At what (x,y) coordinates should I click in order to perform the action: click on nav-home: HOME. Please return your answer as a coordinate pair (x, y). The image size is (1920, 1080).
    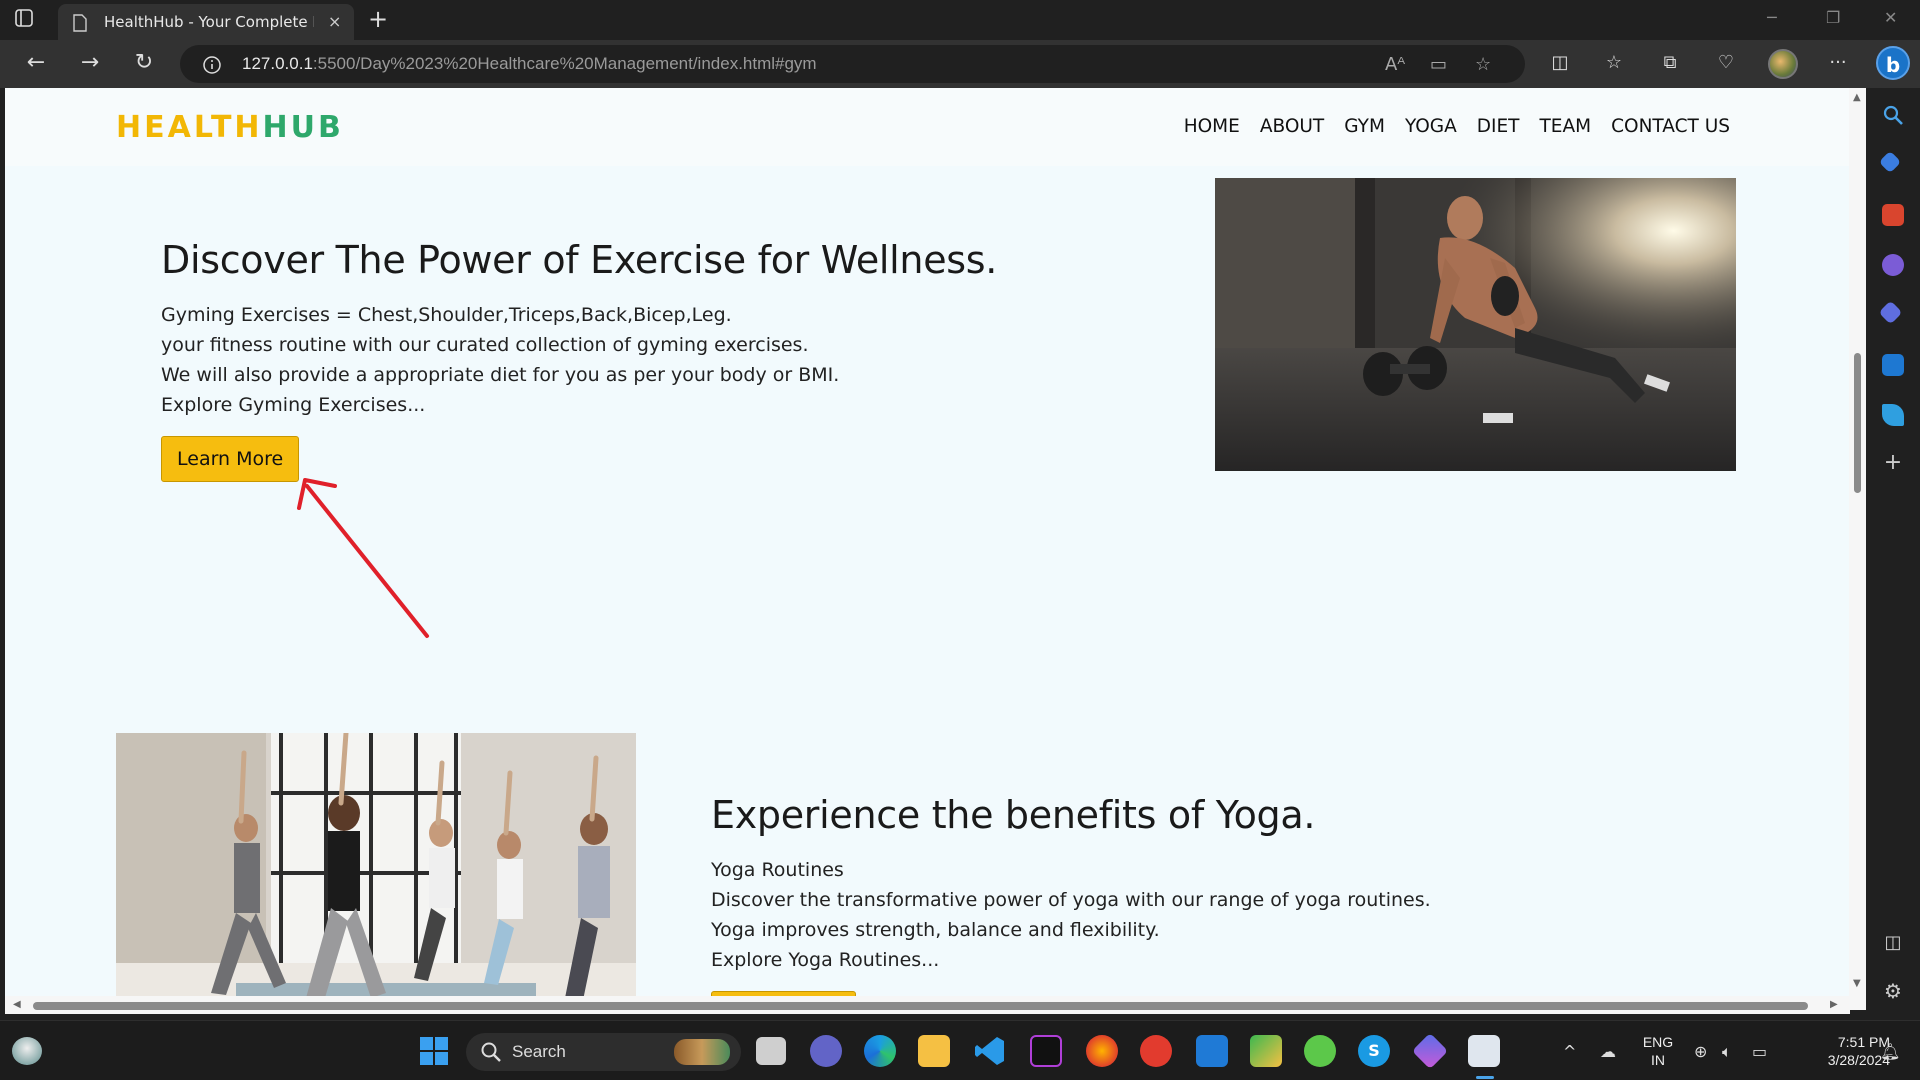
    Looking at the image, I should click on (1212, 126).